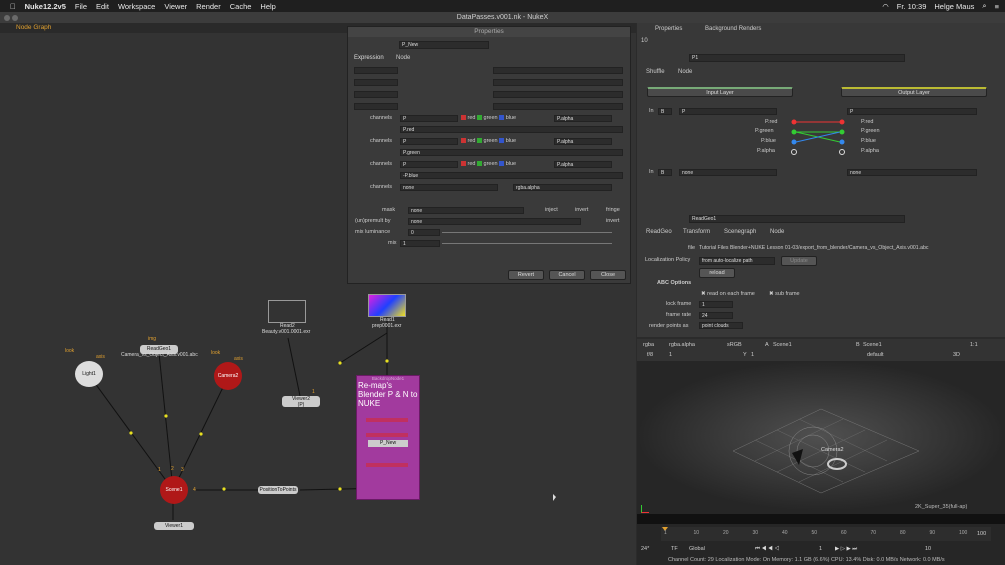  What do you see at coordinates (984, 6) in the screenshot?
I see `search-icon: ⌕` at bounding box center [984, 6].